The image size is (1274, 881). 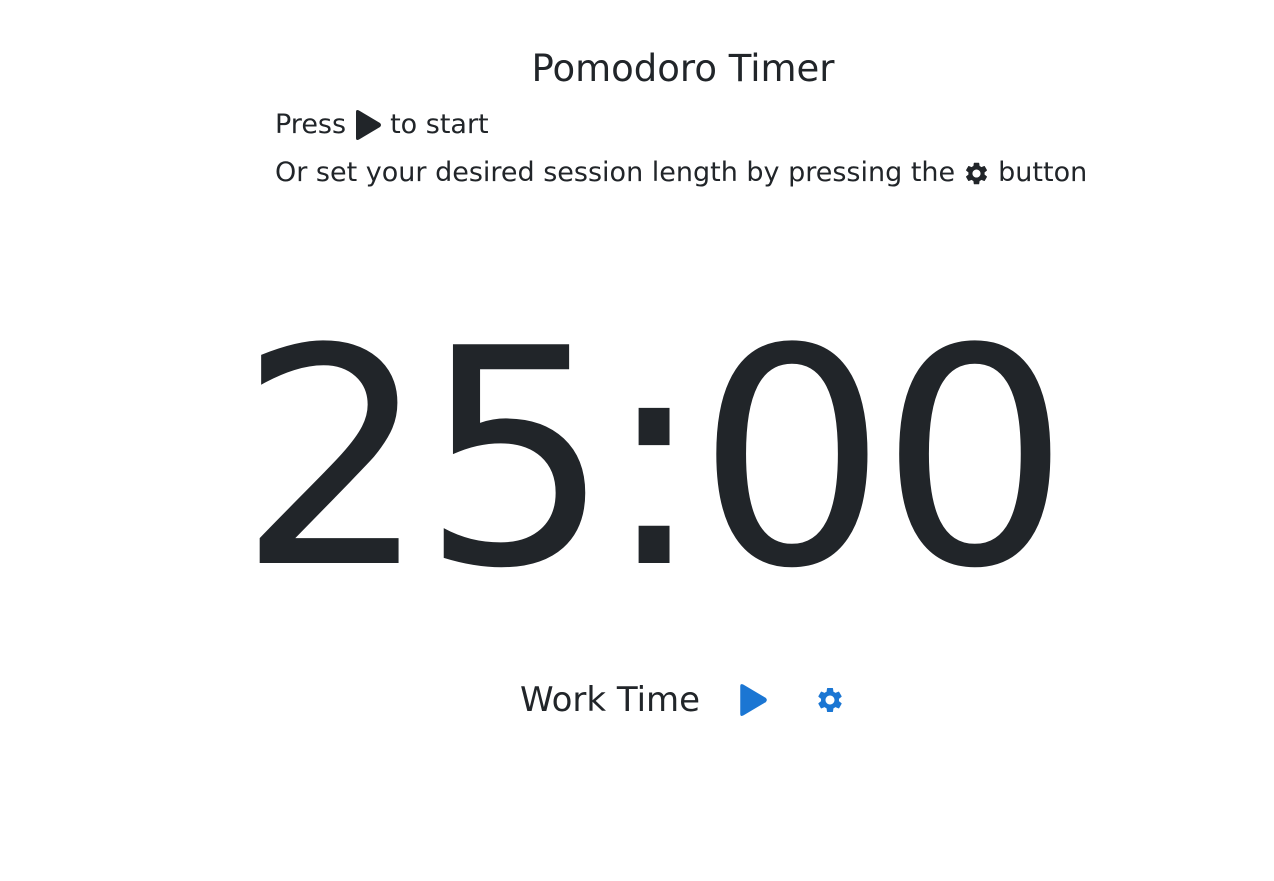 What do you see at coordinates (610, 700) in the screenshot?
I see `session-label: Work Time` at bounding box center [610, 700].